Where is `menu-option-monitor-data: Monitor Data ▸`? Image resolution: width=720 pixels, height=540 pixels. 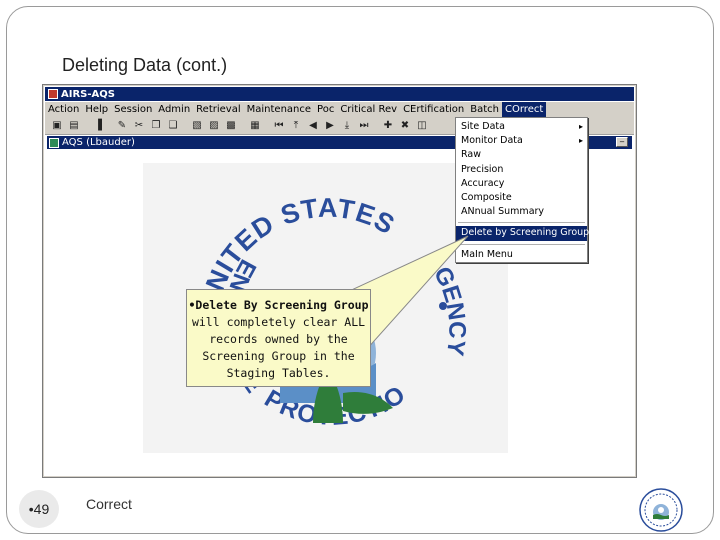
menu-option-monitor-data: Monitor Data ▸ is located at coordinates (521, 141).